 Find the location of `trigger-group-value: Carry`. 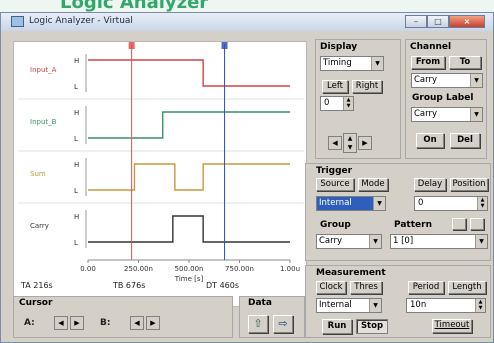

trigger-group-value: Carry is located at coordinates (331, 241).